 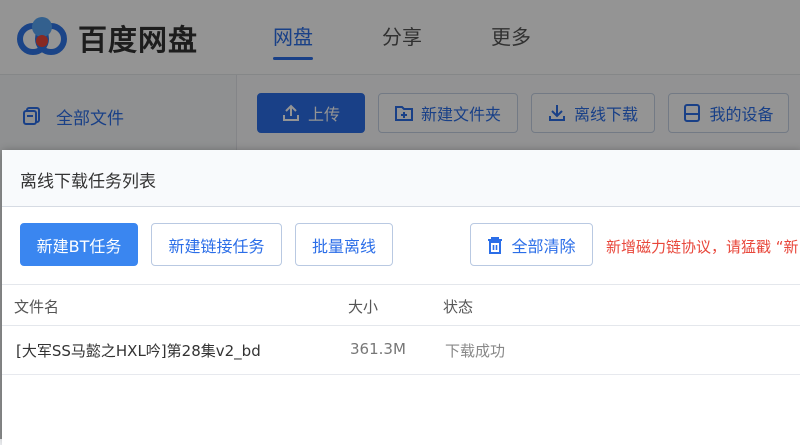 I want to click on clear-all-button: 全部清除, so click(x=531, y=244).